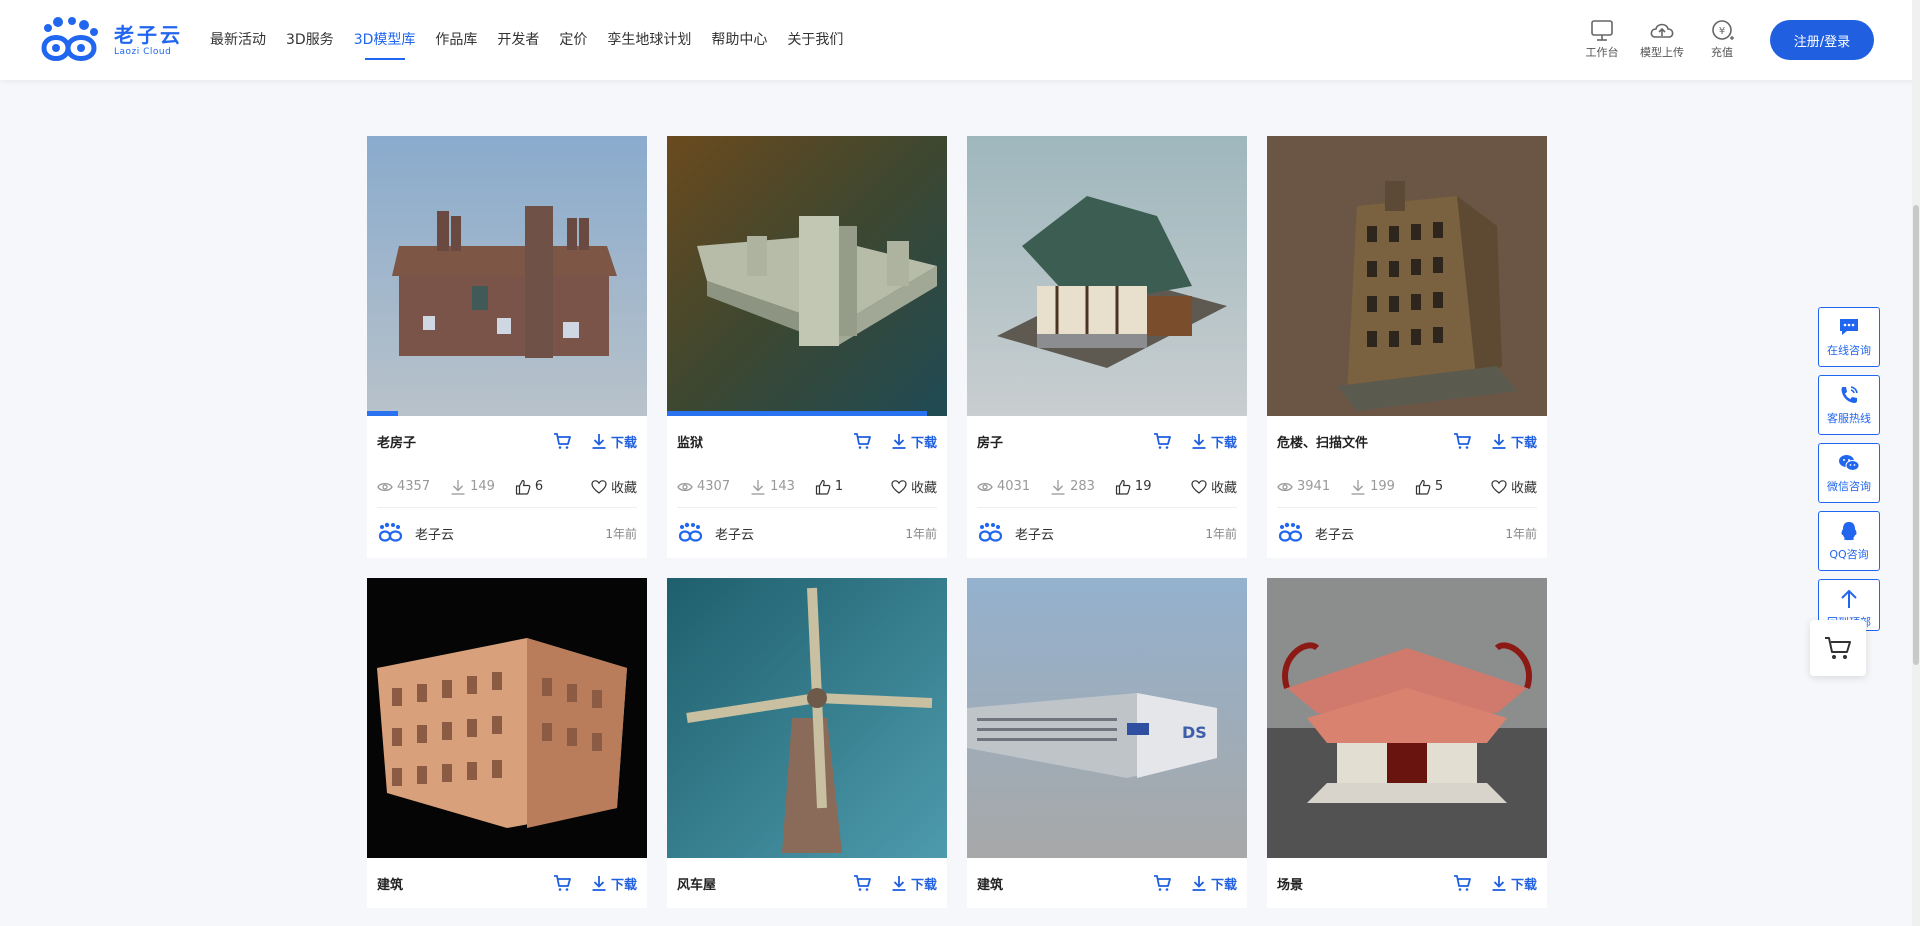 Image resolution: width=1920 pixels, height=926 pixels. I want to click on logo-mark-icon, so click(69, 39).